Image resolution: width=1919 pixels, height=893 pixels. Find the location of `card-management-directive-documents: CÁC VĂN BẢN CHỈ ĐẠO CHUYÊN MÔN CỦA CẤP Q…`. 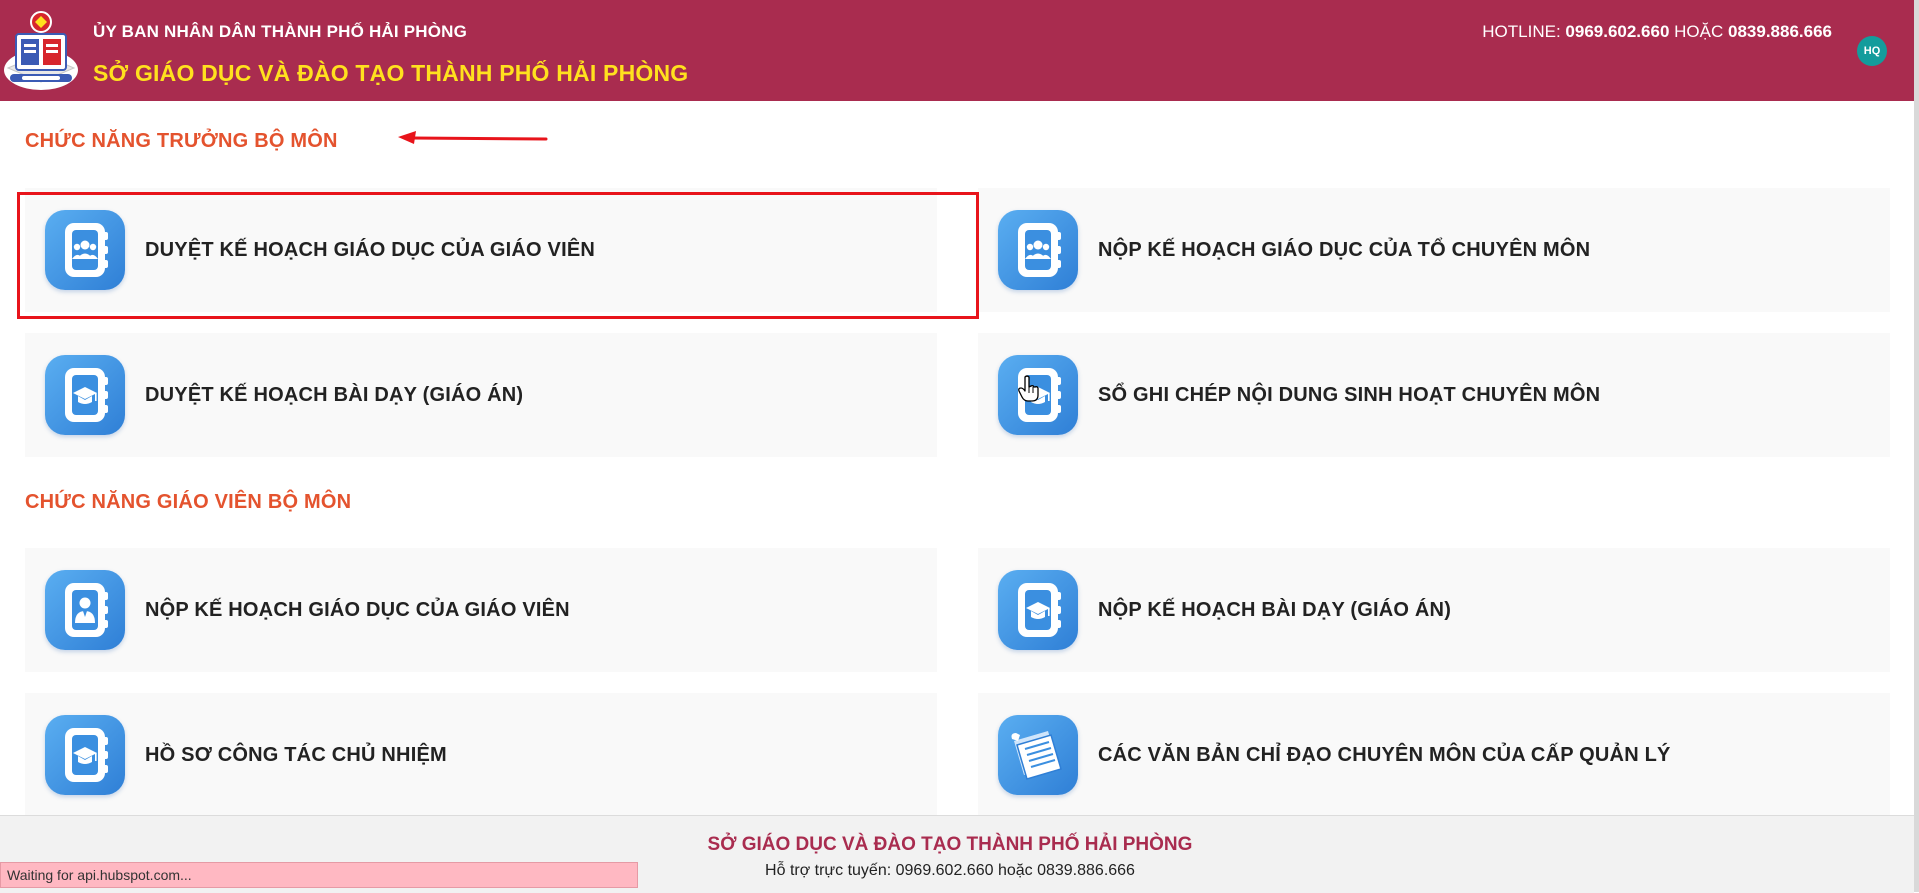

card-management-directive-documents: CÁC VĂN BẢN CHỈ ĐẠO CHUYÊN MÔN CỦA CẤP Q… is located at coordinates (1434, 755).